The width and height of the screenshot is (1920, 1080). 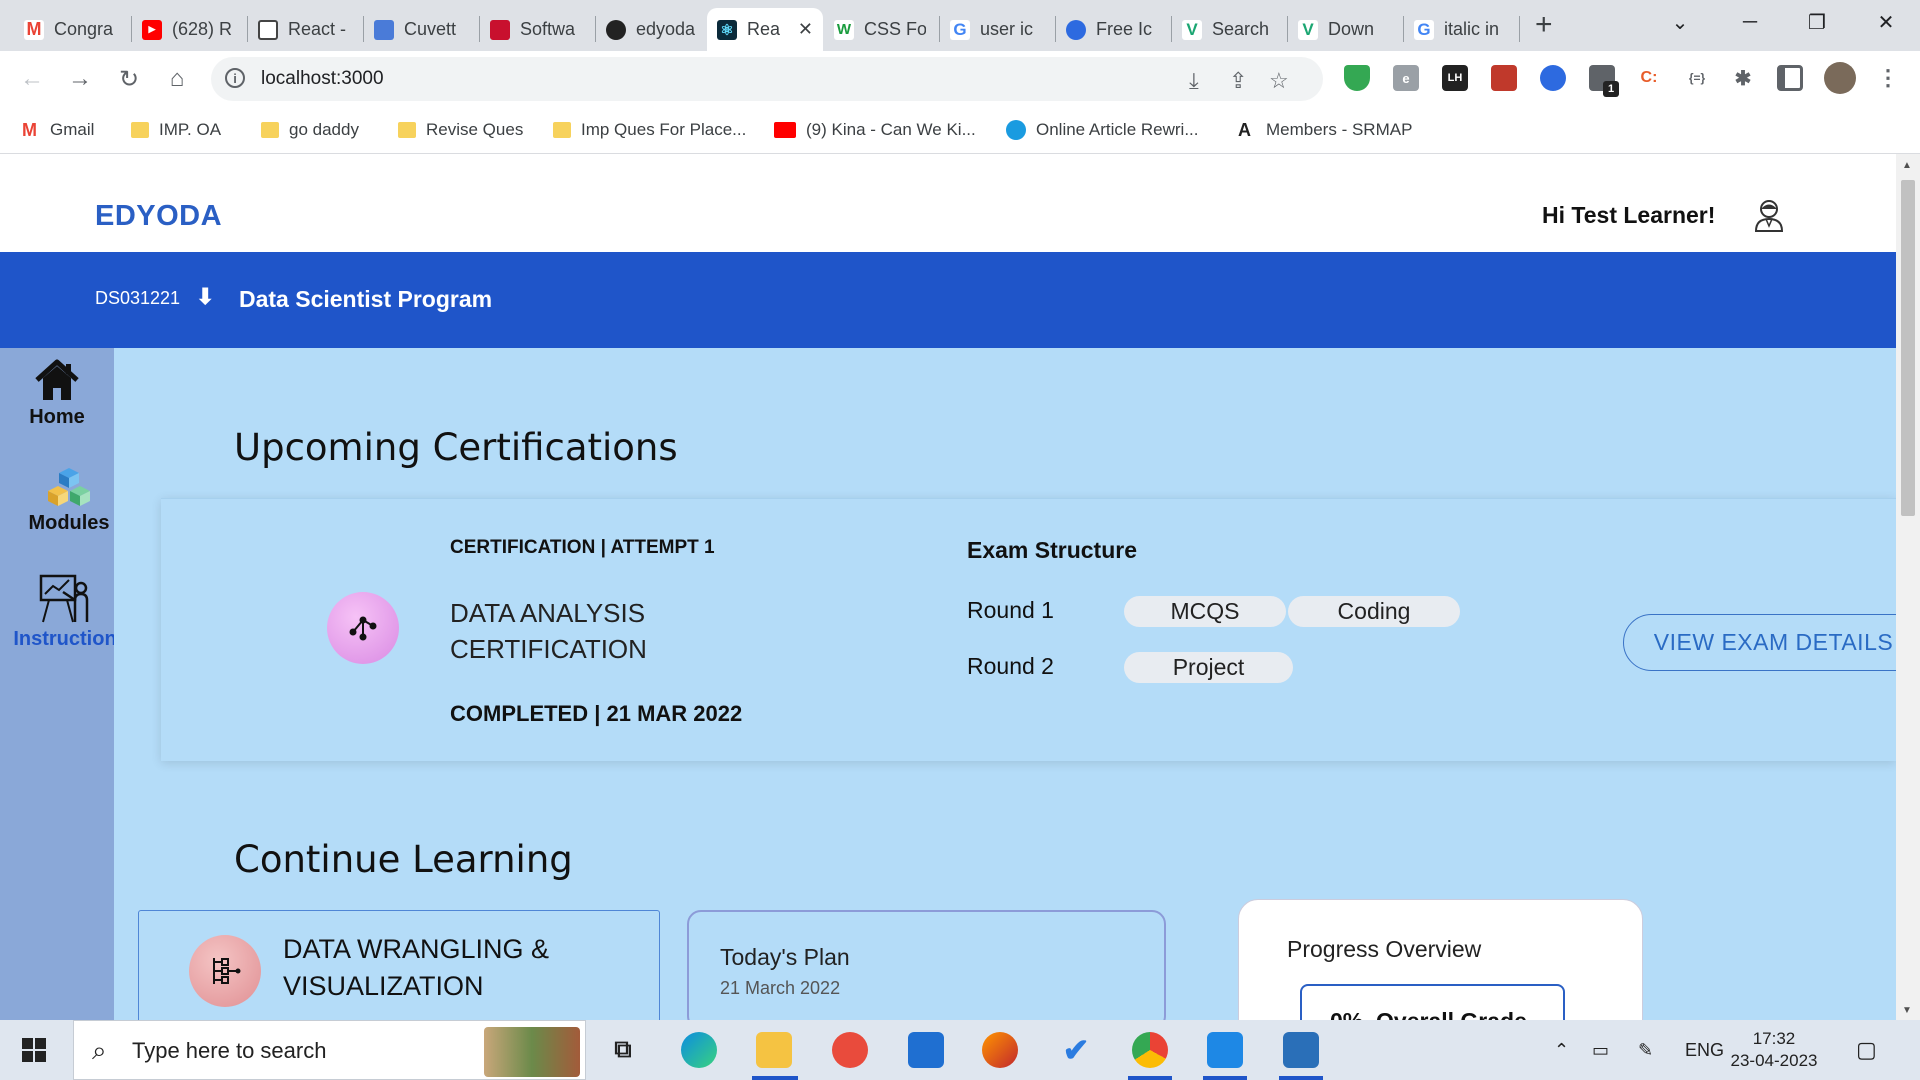 I want to click on bookmark-label: go daddy, so click(x=324, y=129).